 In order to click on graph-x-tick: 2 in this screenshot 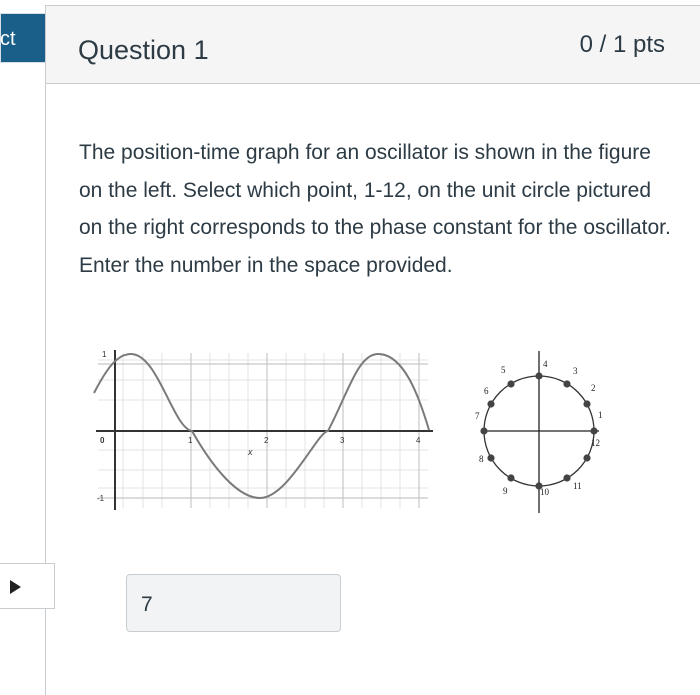, I will do `click(266, 440)`.